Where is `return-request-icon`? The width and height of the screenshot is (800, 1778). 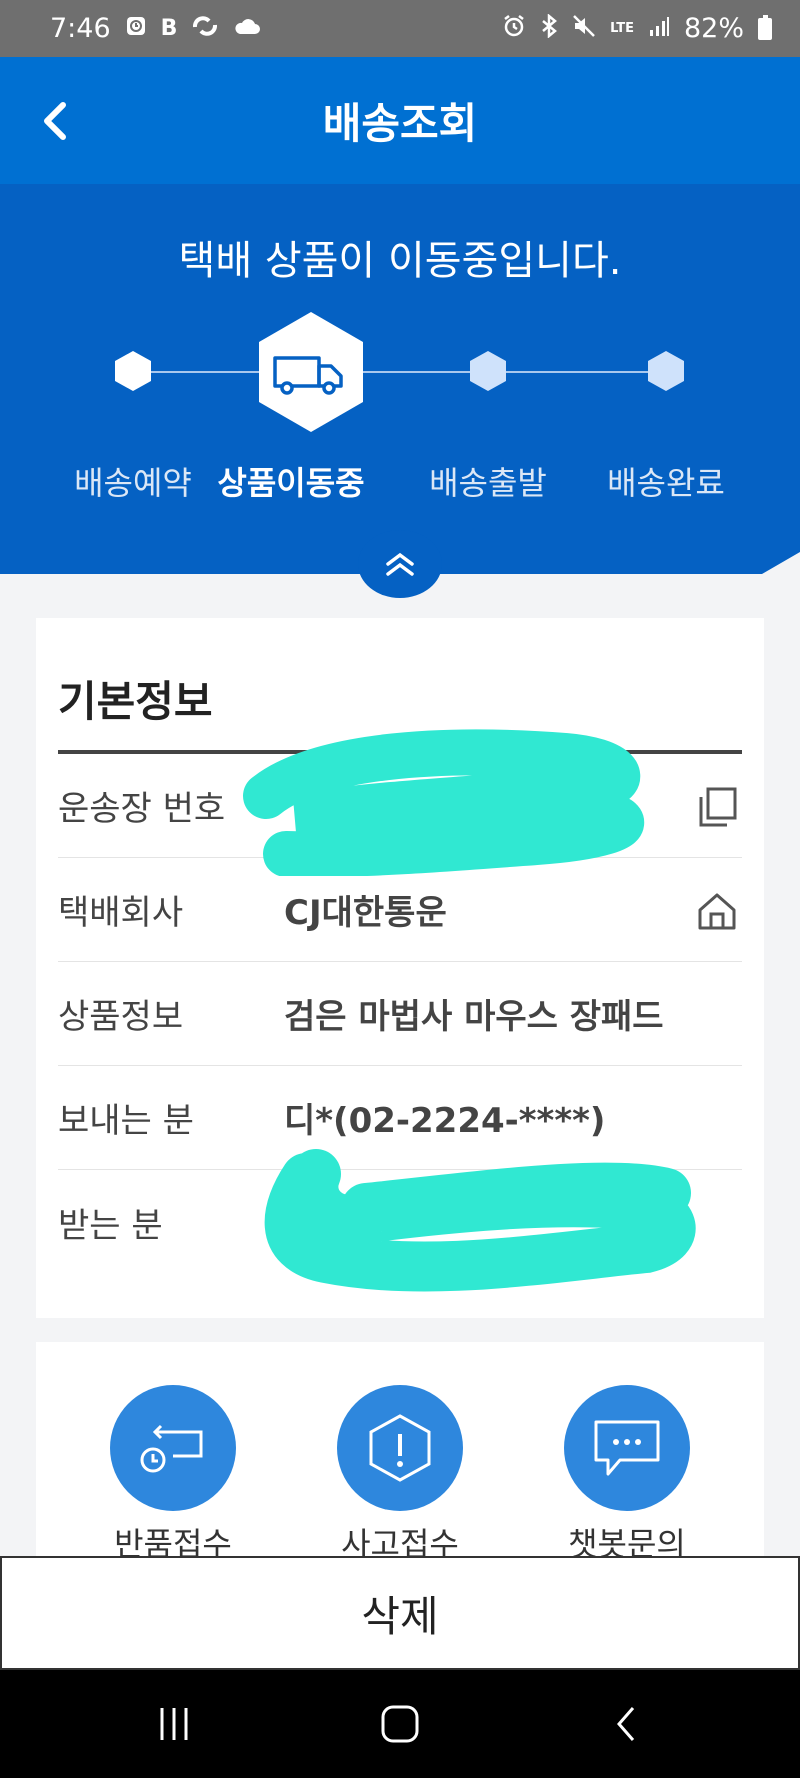
return-request-icon is located at coordinates (171, 1448).